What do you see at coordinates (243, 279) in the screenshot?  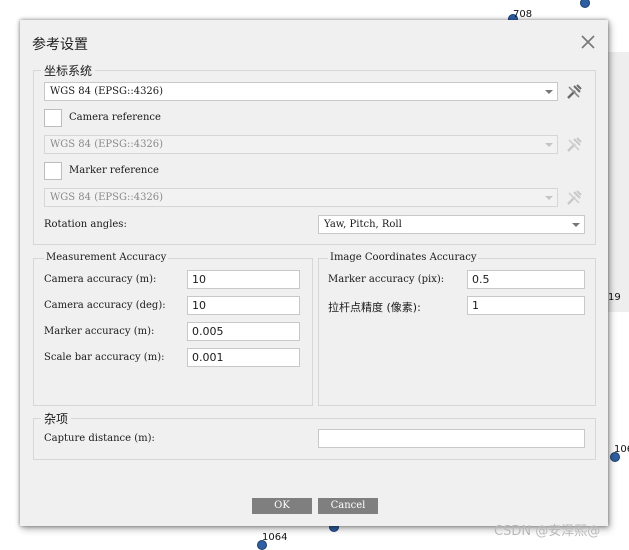 I see `camera-accuracy-m-input: 10` at bounding box center [243, 279].